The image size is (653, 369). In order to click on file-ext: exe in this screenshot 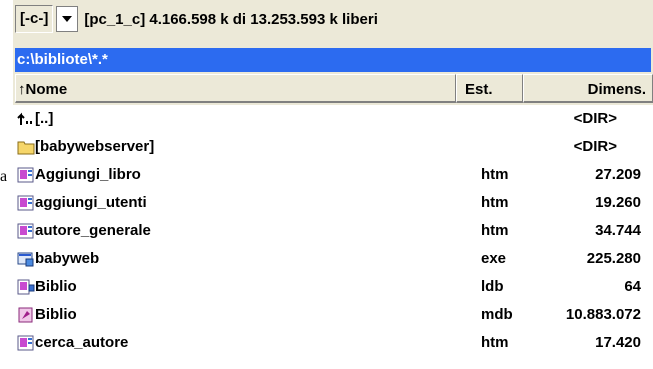, I will do `click(494, 258)`.